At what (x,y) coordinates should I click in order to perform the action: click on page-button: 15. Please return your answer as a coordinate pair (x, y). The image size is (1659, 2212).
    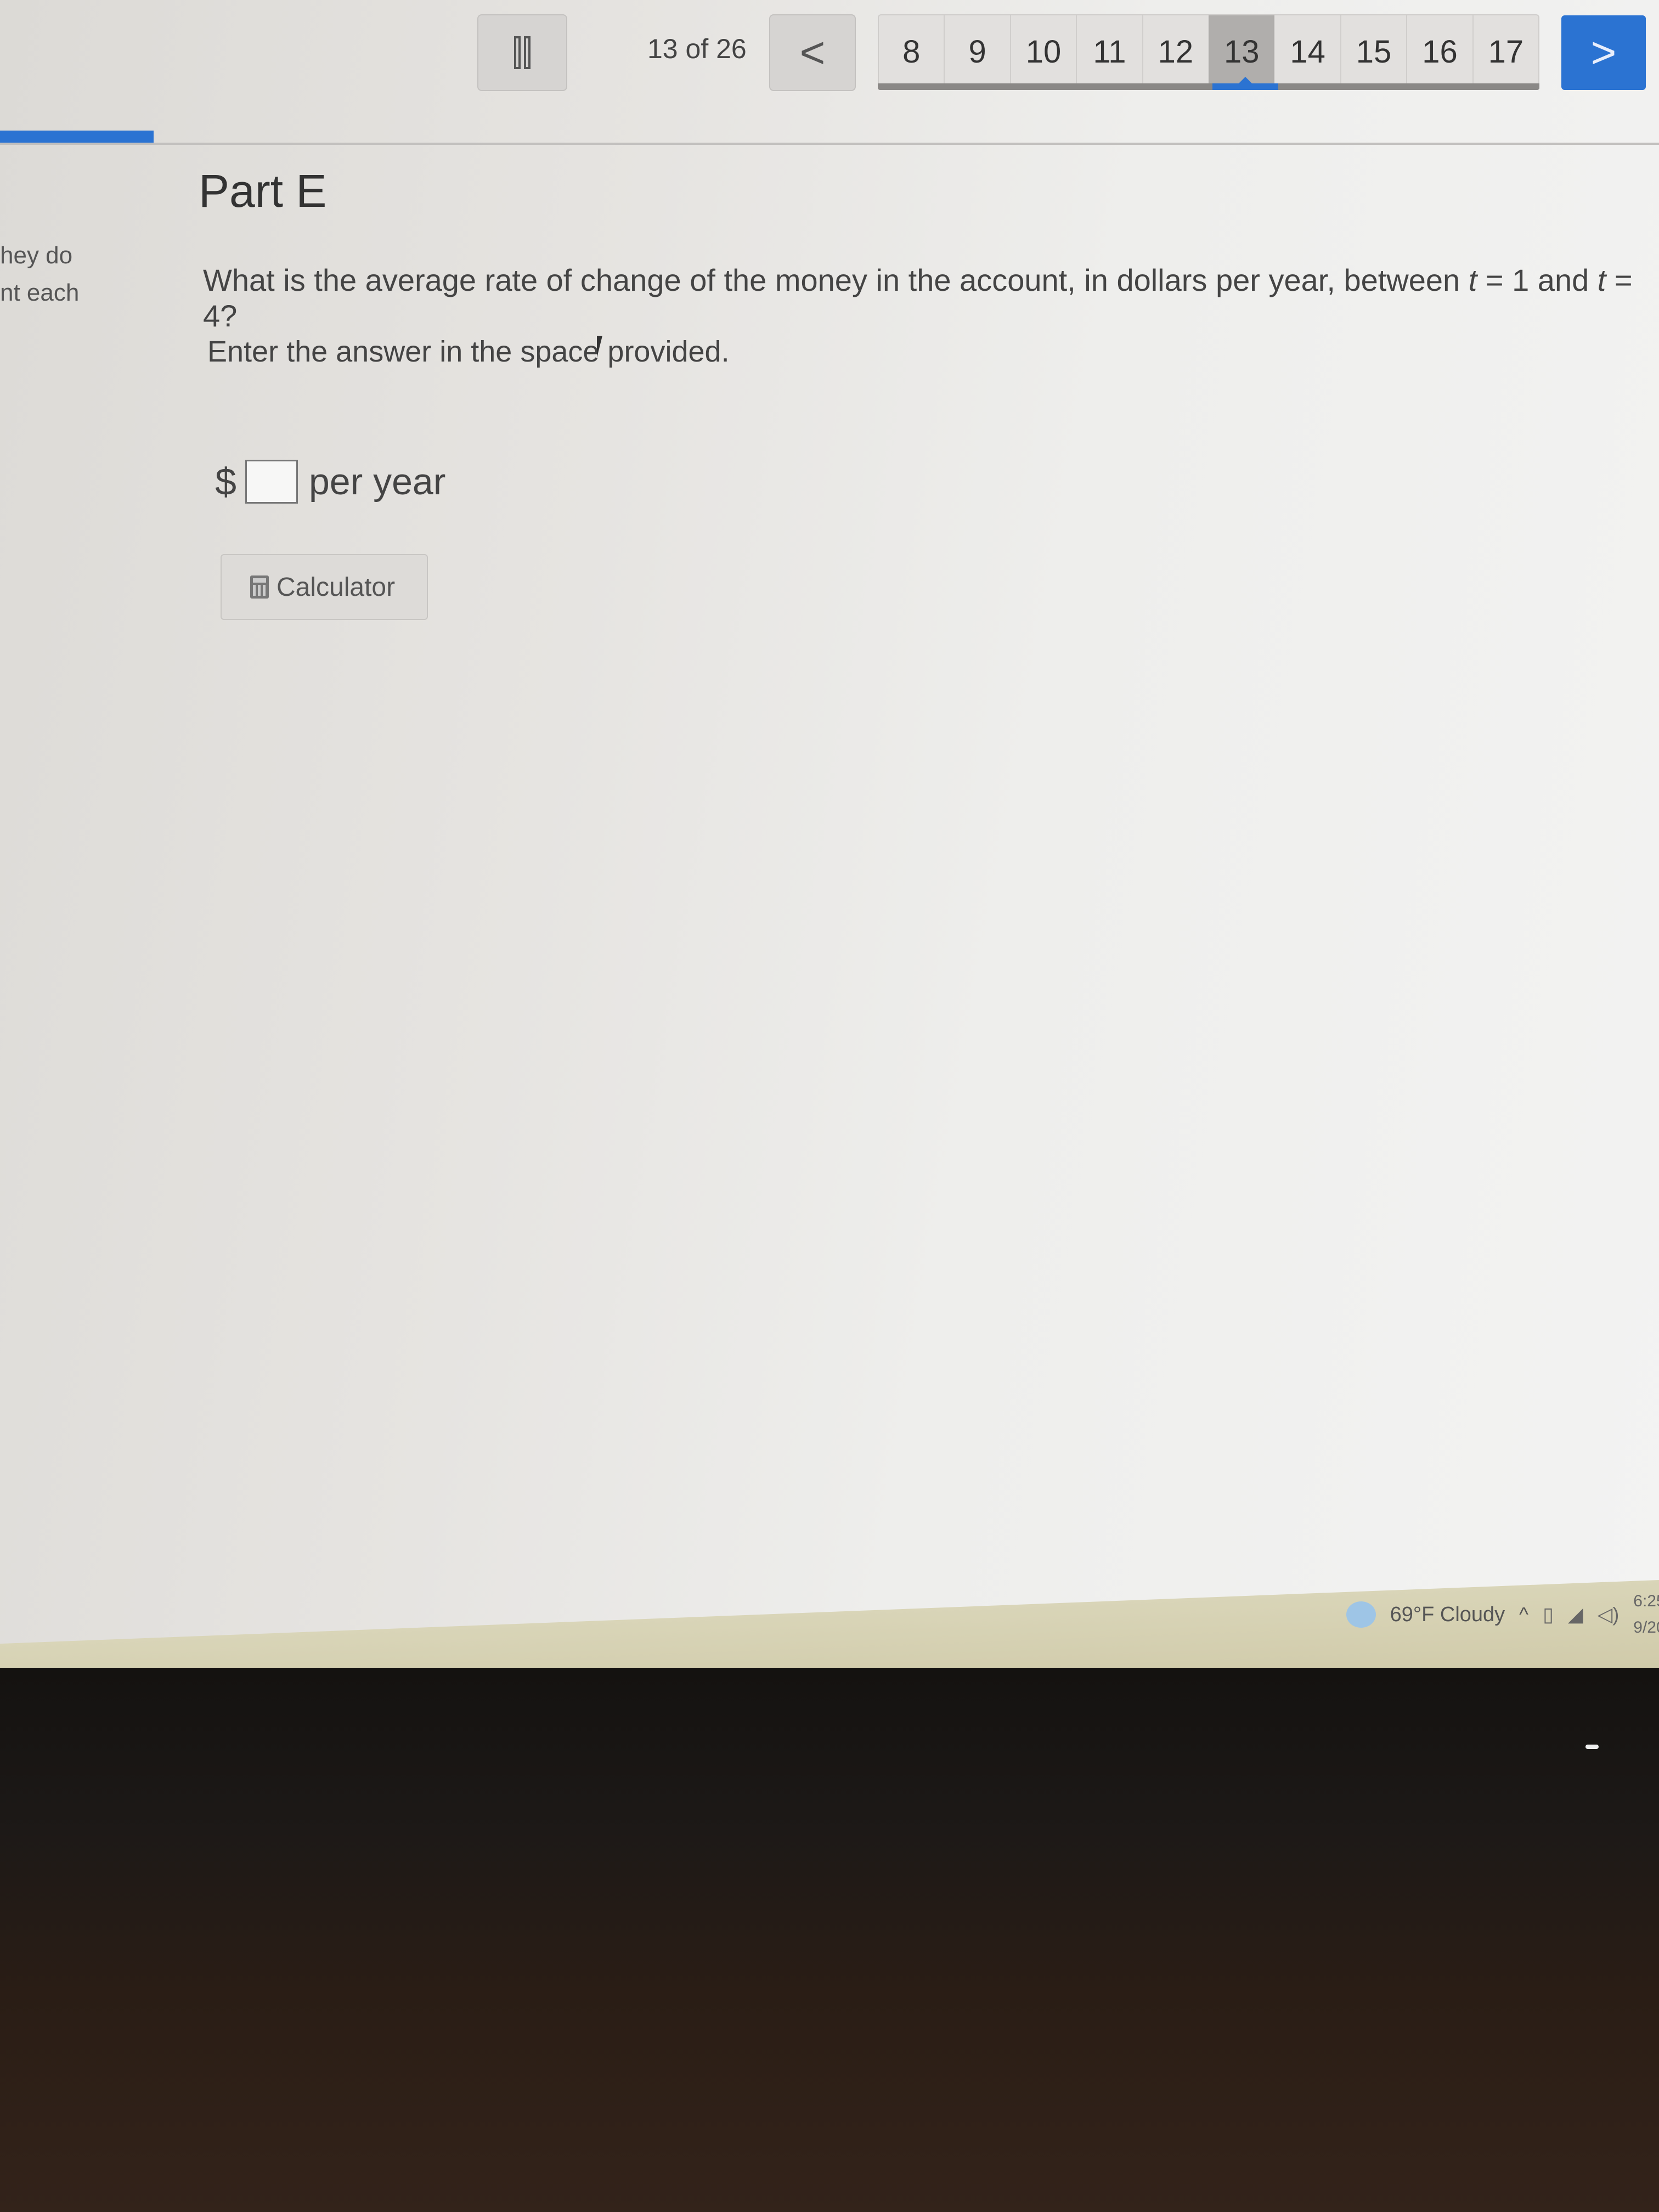
    Looking at the image, I should click on (1375, 52).